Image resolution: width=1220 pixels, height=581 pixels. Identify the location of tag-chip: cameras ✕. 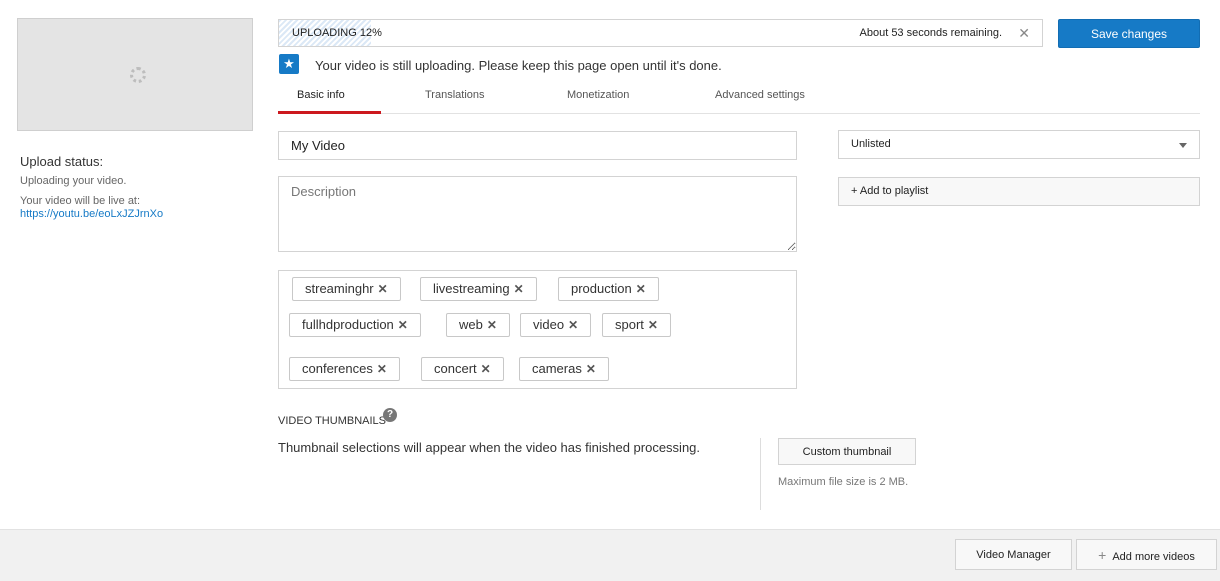
(564, 369).